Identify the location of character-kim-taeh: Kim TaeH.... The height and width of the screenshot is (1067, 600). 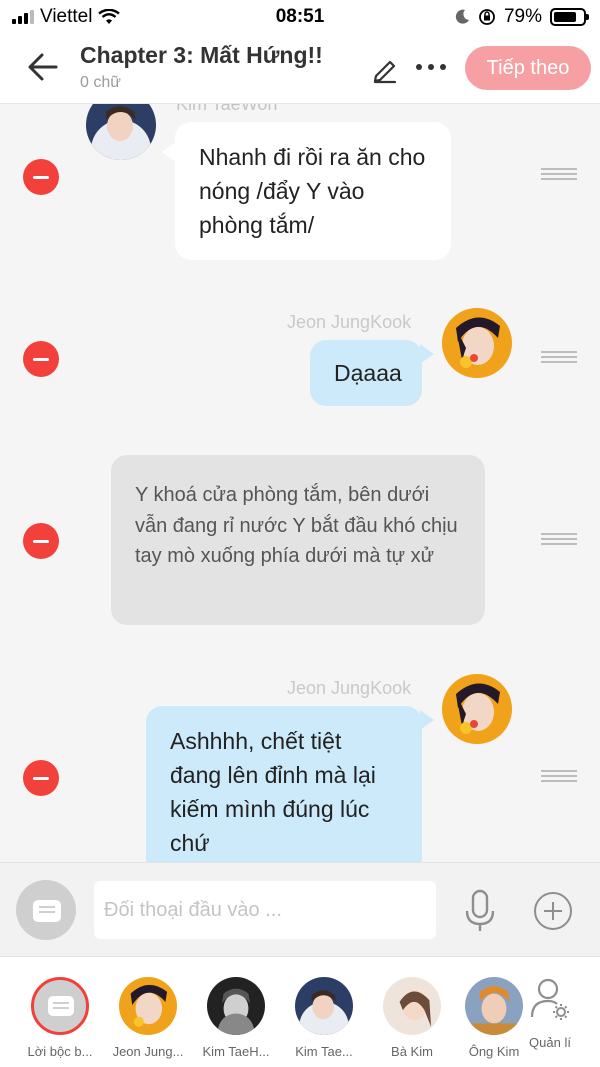
(236, 1018).